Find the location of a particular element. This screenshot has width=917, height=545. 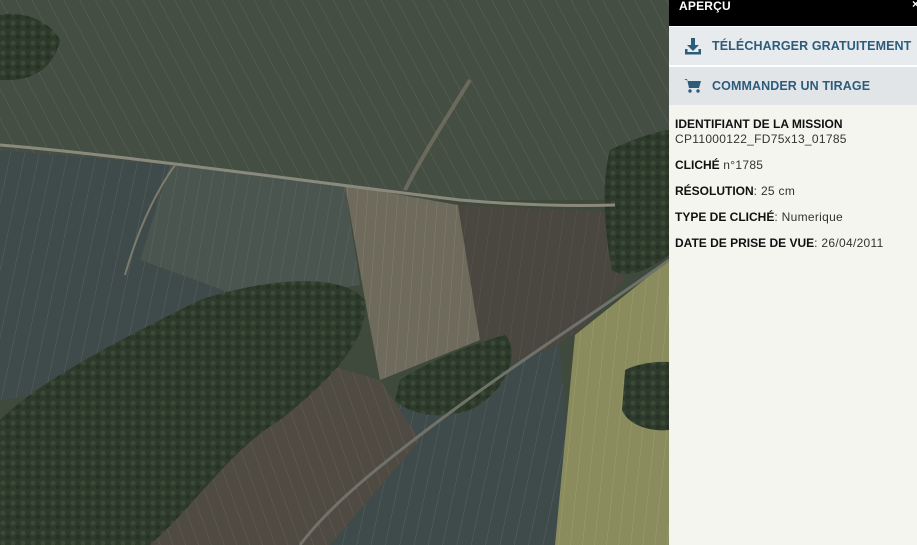

close-icon: × is located at coordinates (914, 5).